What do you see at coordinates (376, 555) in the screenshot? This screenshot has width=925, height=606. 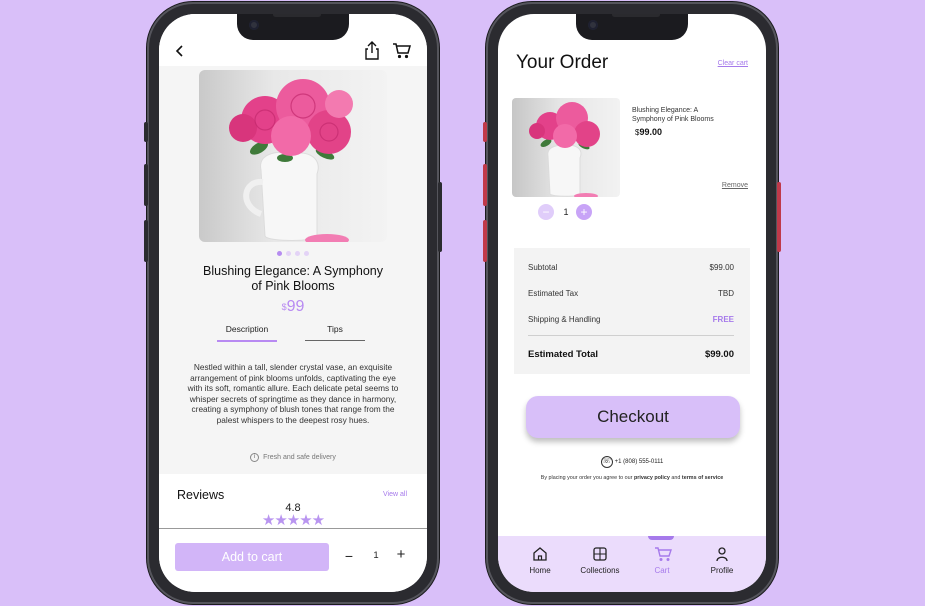 I see `quantity-value: 1` at bounding box center [376, 555].